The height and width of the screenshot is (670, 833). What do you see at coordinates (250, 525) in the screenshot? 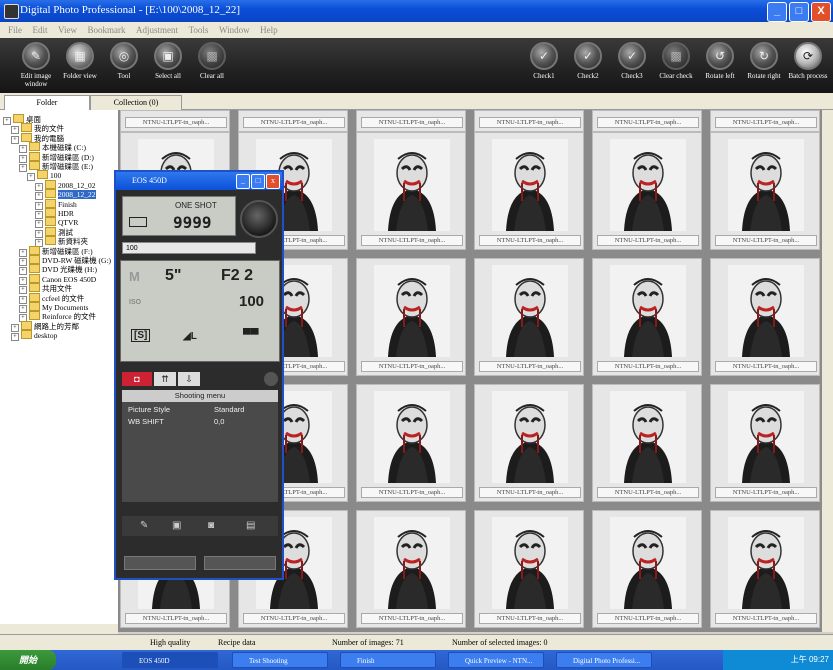
I see `folder-icon: ▤` at bounding box center [250, 525].